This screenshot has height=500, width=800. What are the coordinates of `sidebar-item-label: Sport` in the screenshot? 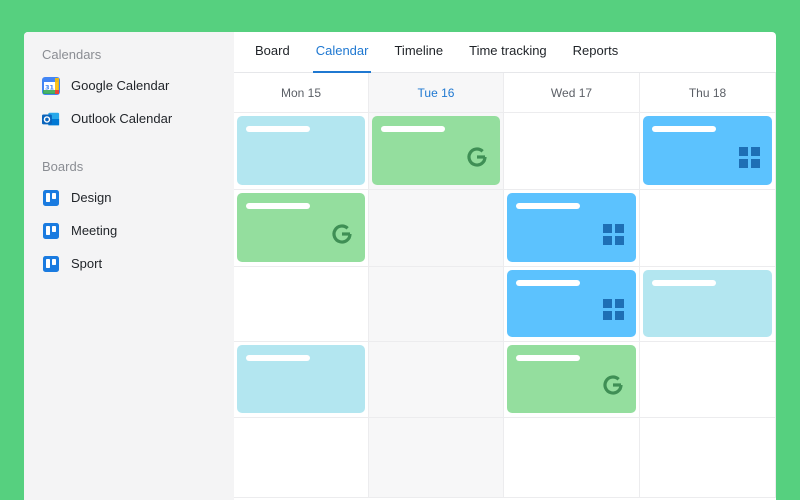 It's located at (87, 263).